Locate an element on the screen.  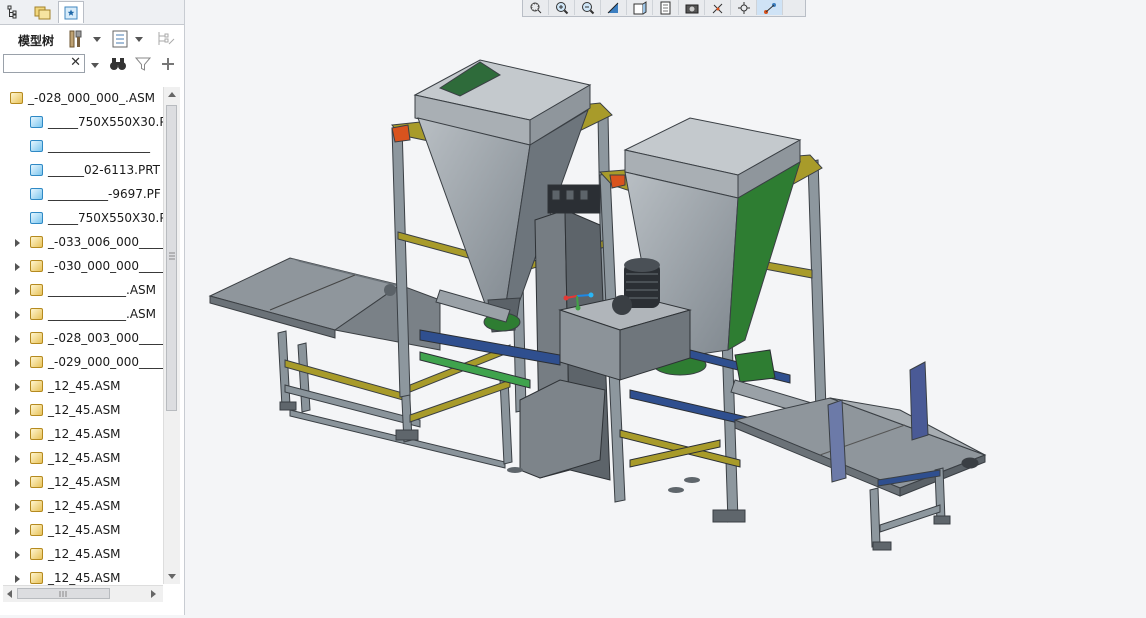
right-conveyor is located at coordinates (860, 456).